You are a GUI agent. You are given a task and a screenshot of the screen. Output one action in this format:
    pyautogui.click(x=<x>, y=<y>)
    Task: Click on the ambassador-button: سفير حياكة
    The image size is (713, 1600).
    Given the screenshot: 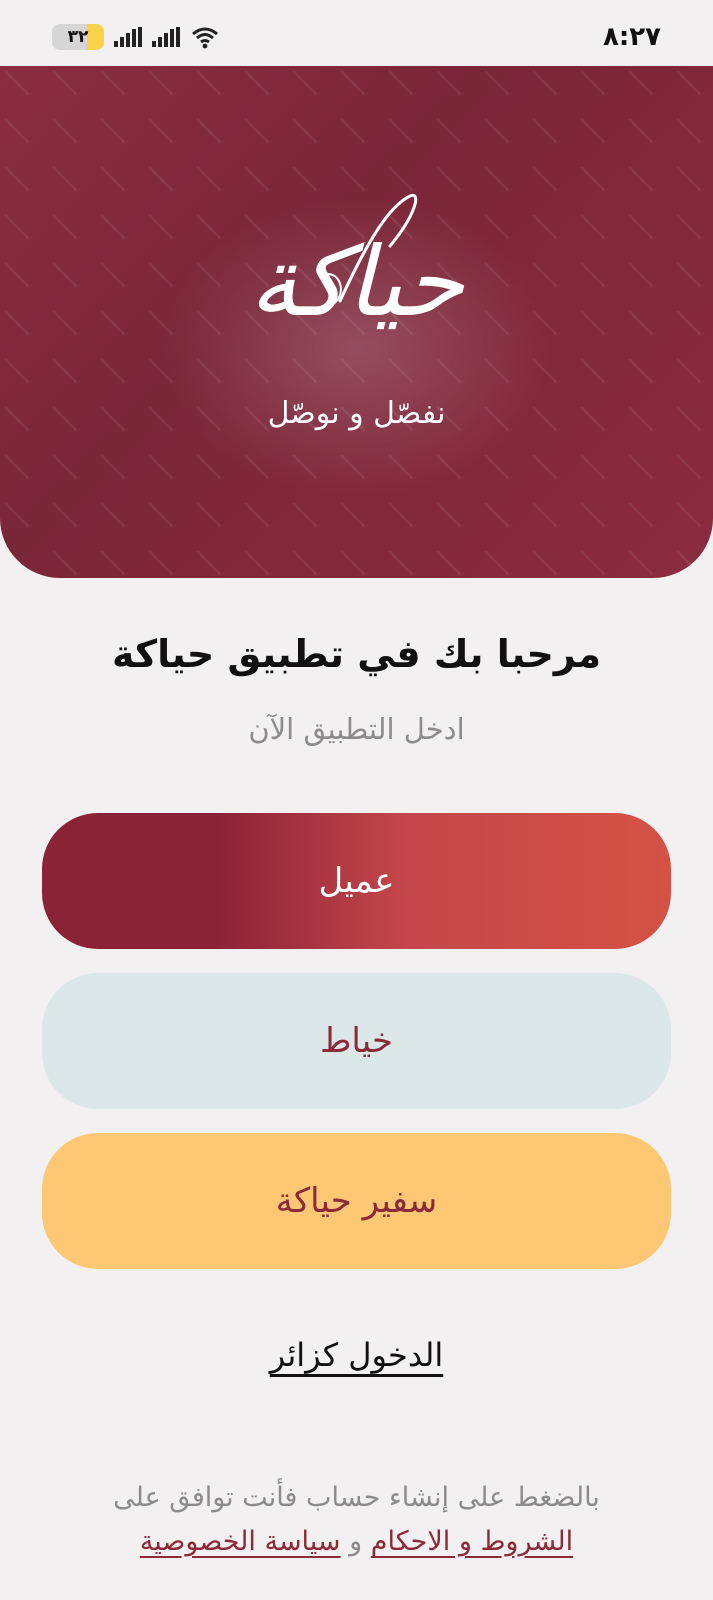 What is the action you would take?
    pyautogui.click(x=356, y=1201)
    